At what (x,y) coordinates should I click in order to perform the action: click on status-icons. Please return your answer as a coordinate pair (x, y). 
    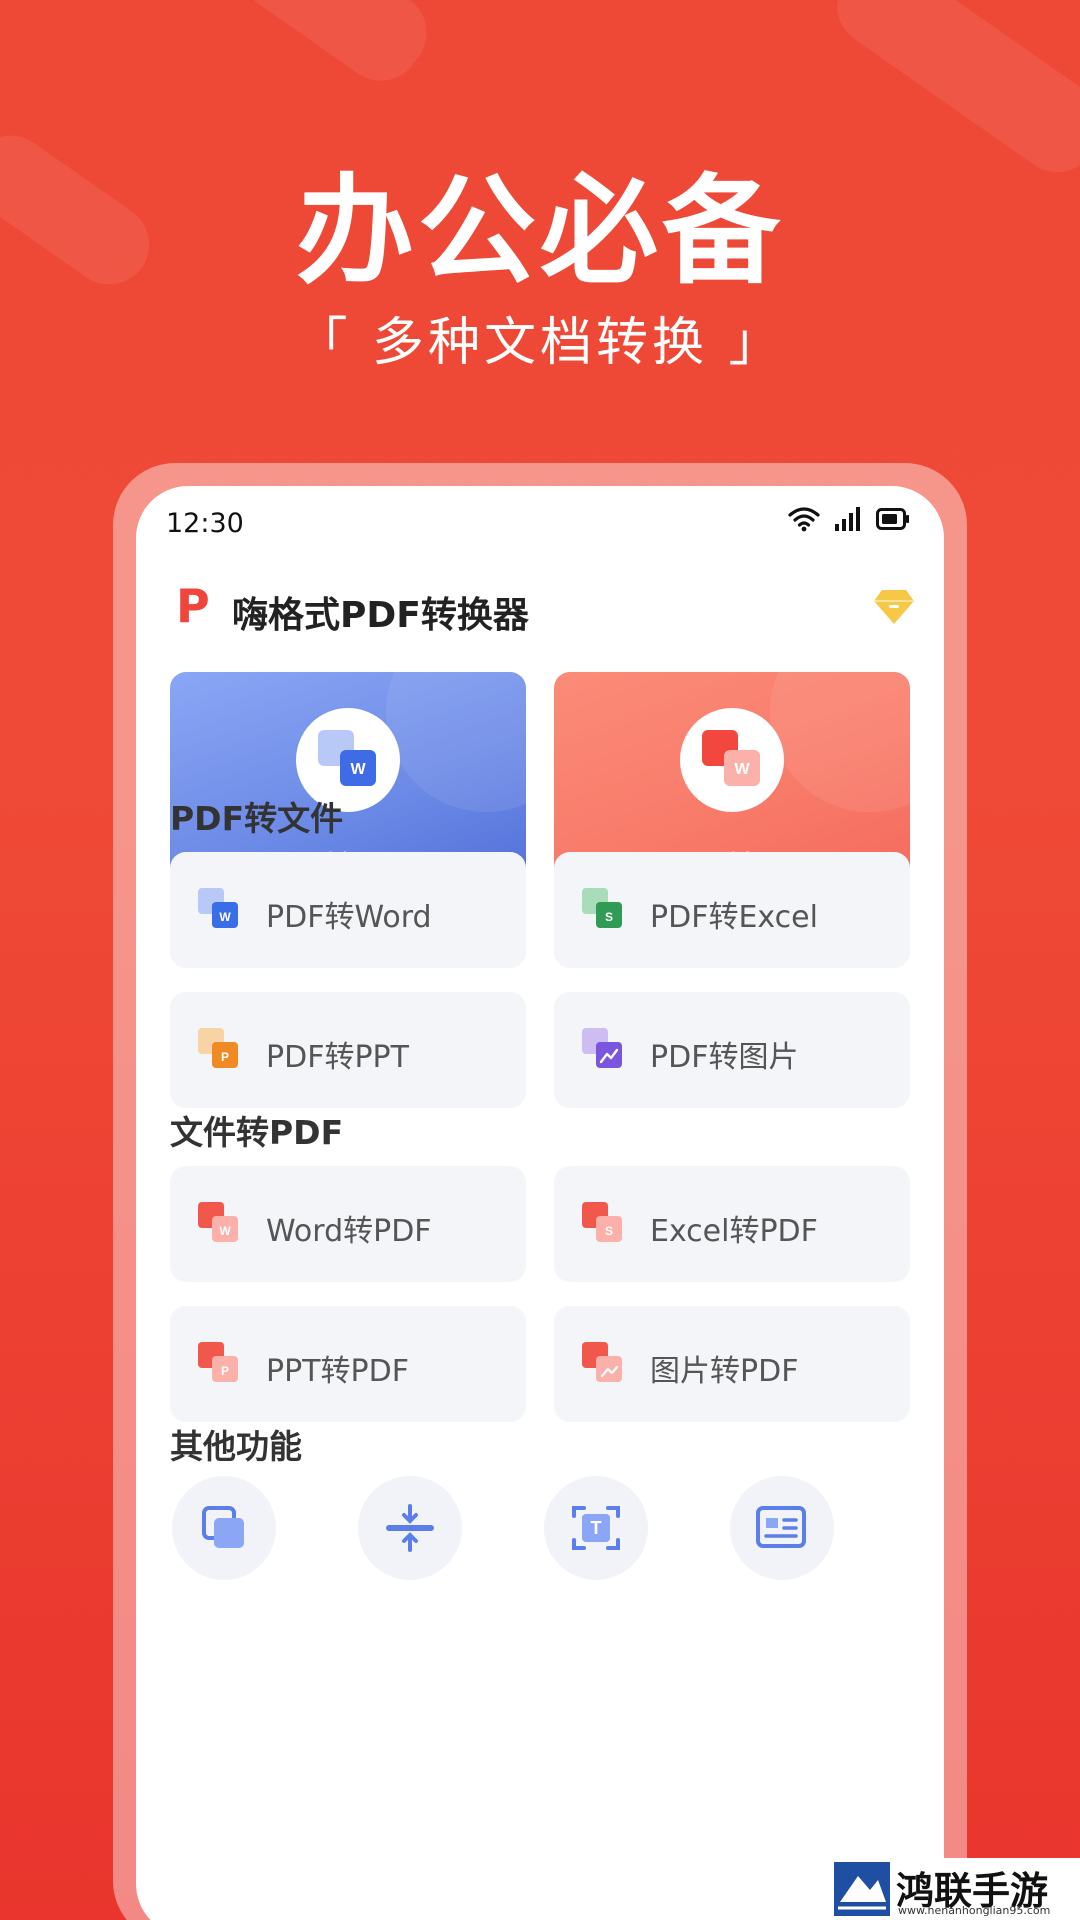
    Looking at the image, I should click on (849, 519).